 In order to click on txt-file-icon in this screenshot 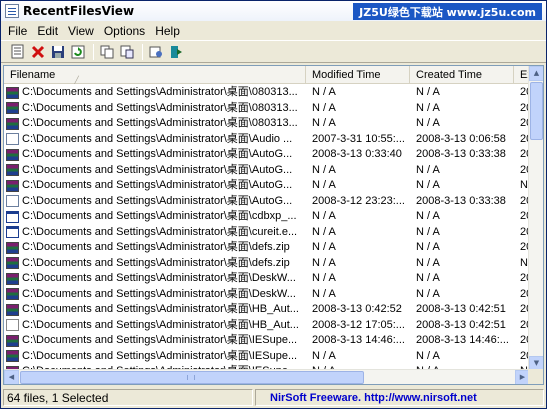, I will do `click(12, 325)`.